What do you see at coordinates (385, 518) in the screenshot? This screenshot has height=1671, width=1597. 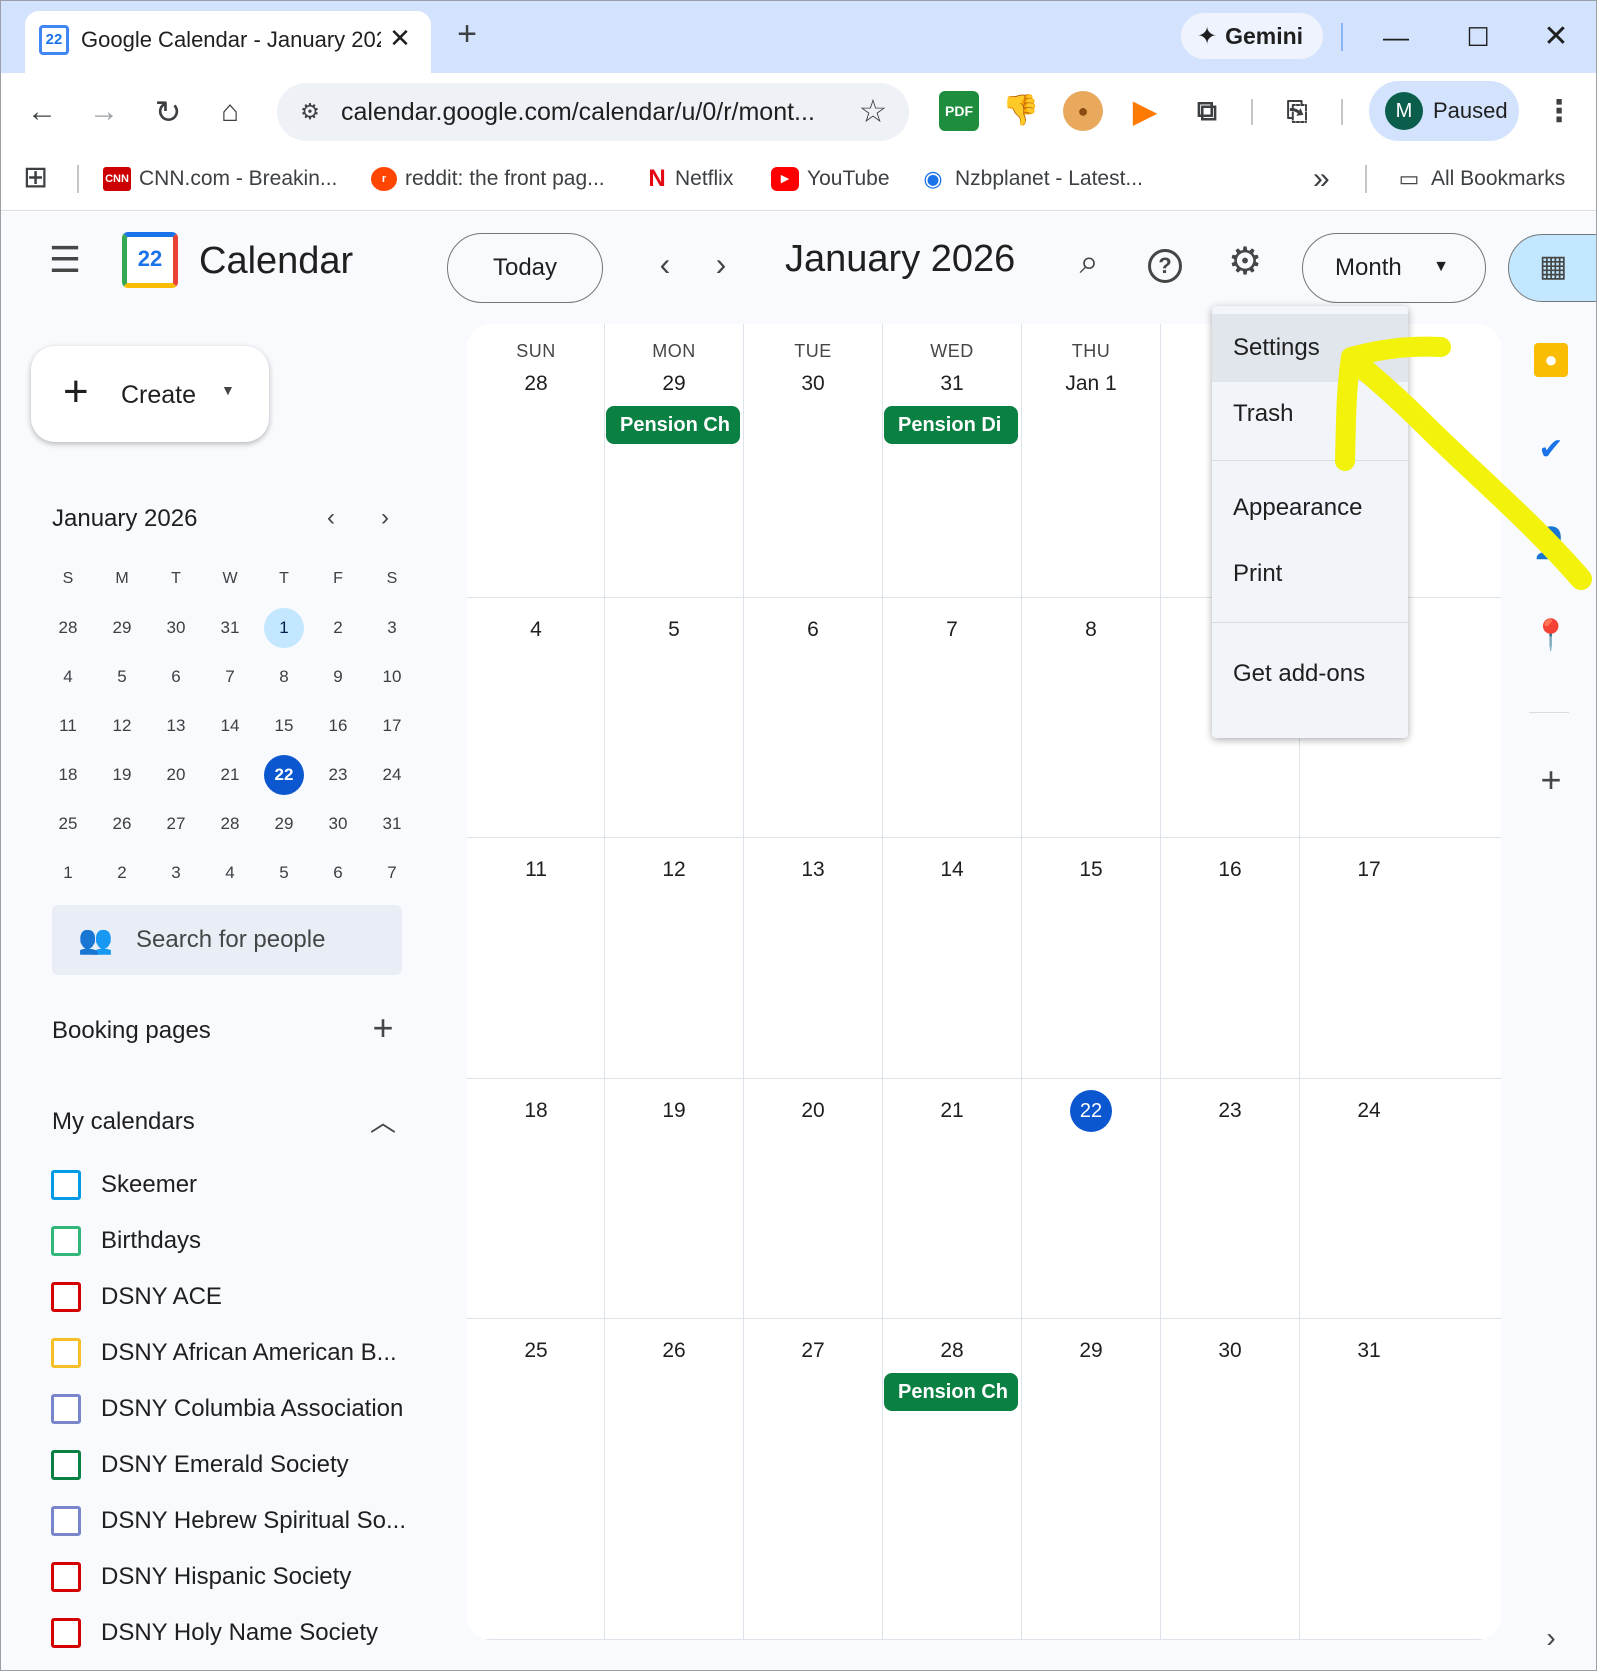 I see `mini-next-month-icon: ›` at bounding box center [385, 518].